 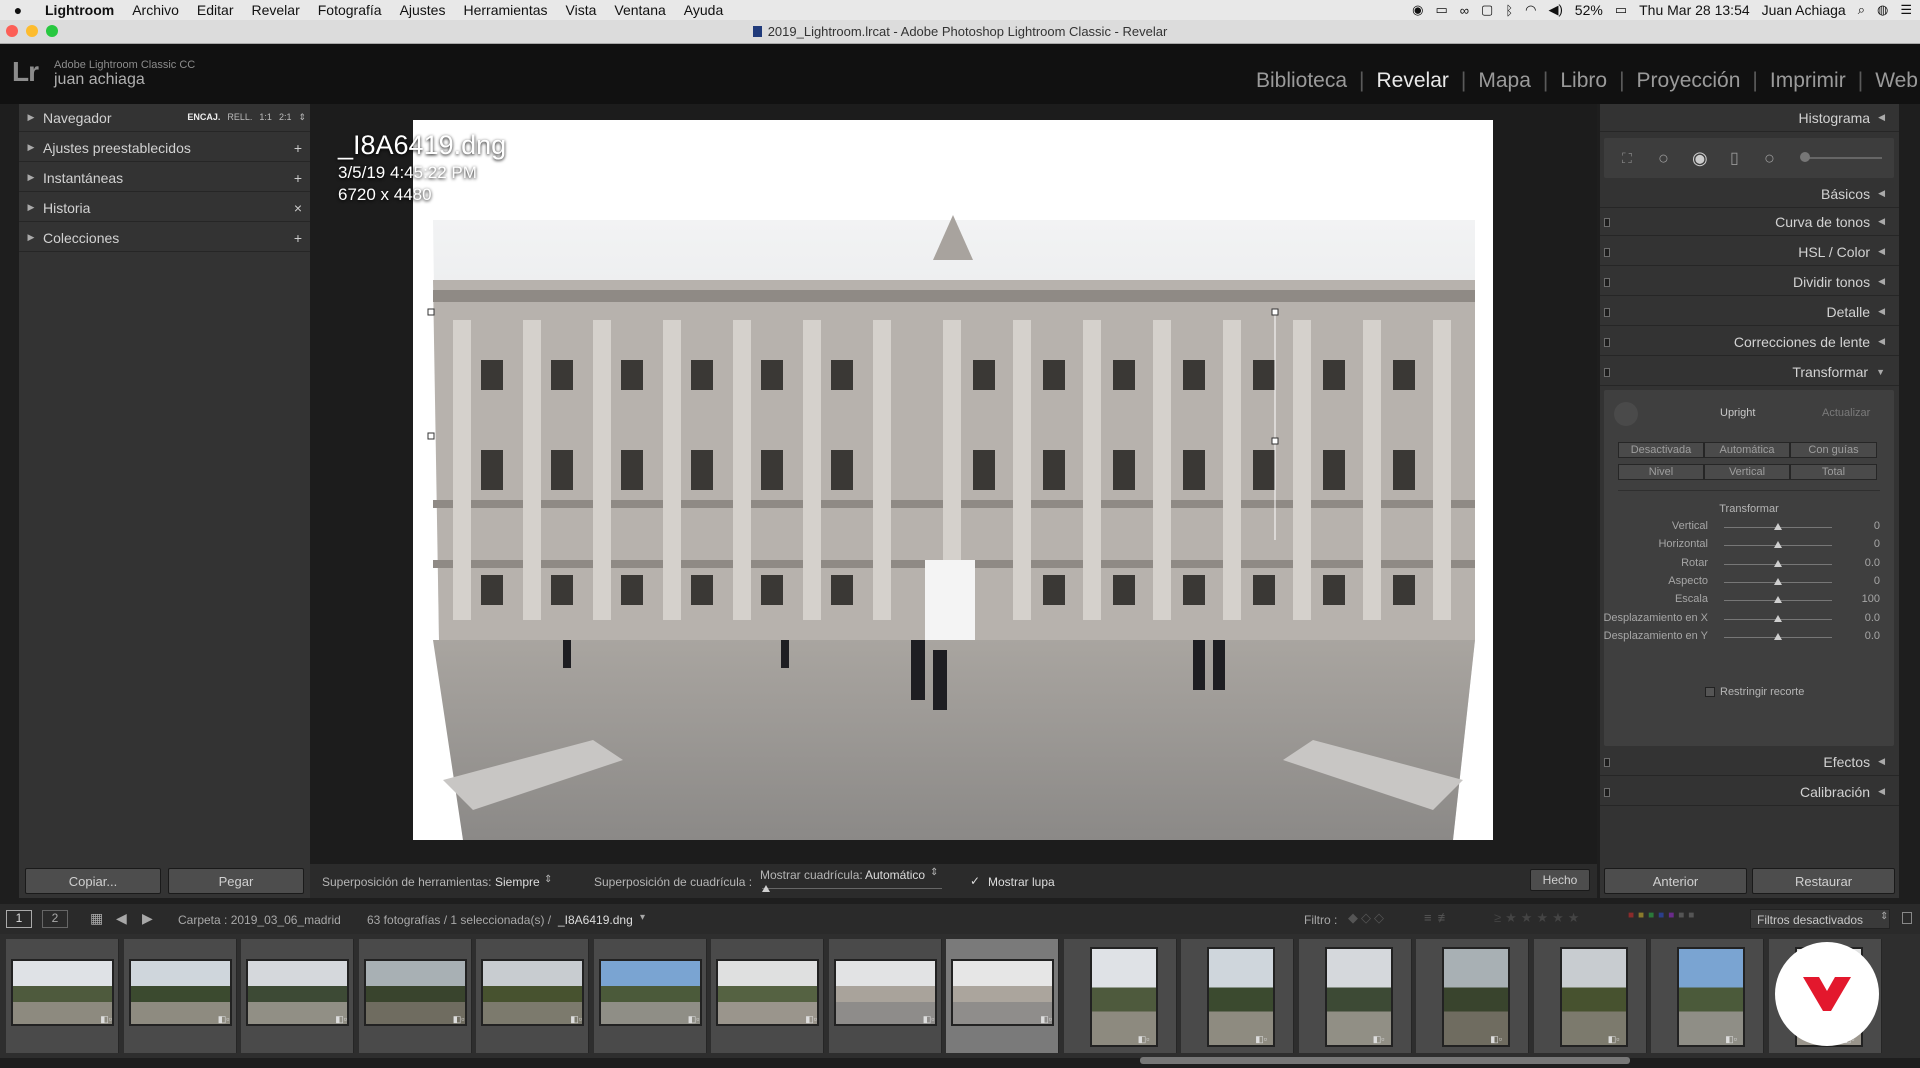 What do you see at coordinates (155, 10) in the screenshot?
I see `menu-archivo: Archivo` at bounding box center [155, 10].